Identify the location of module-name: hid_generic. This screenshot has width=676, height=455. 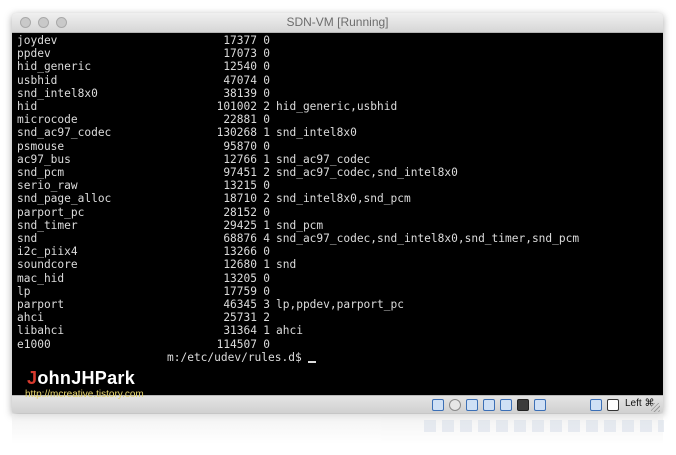
(54, 67).